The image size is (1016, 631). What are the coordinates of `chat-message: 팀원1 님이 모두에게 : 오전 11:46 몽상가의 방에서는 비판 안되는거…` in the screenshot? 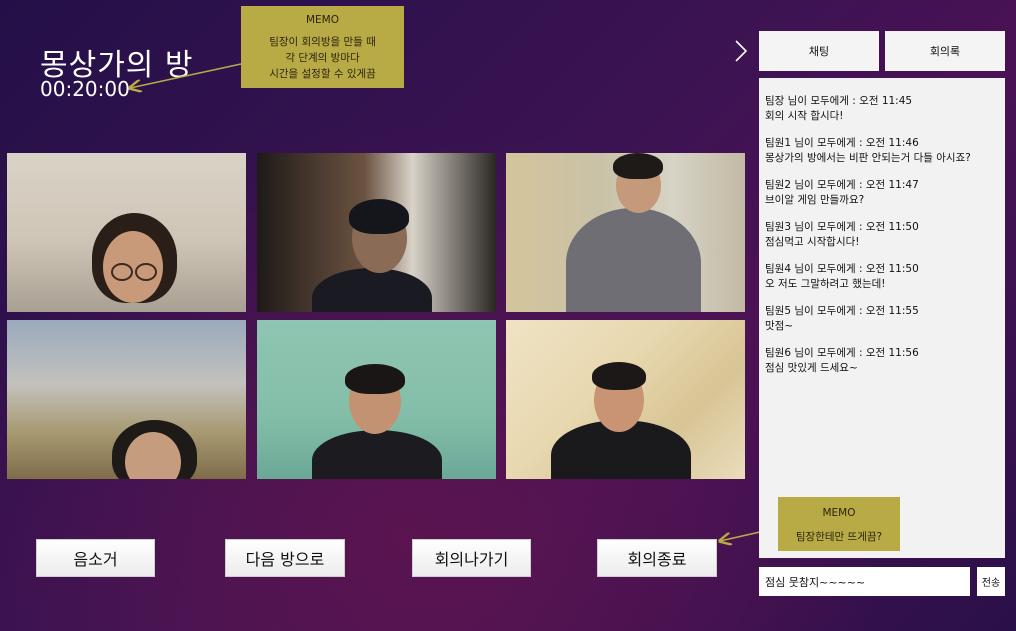 It's located at (882, 151).